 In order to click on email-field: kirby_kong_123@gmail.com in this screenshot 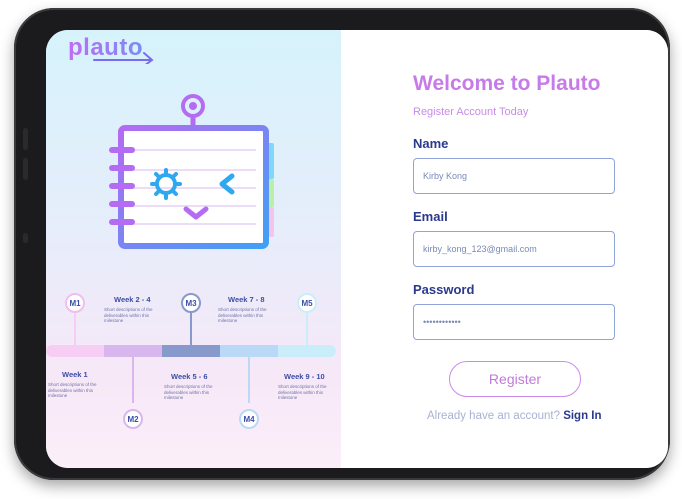, I will do `click(514, 249)`.